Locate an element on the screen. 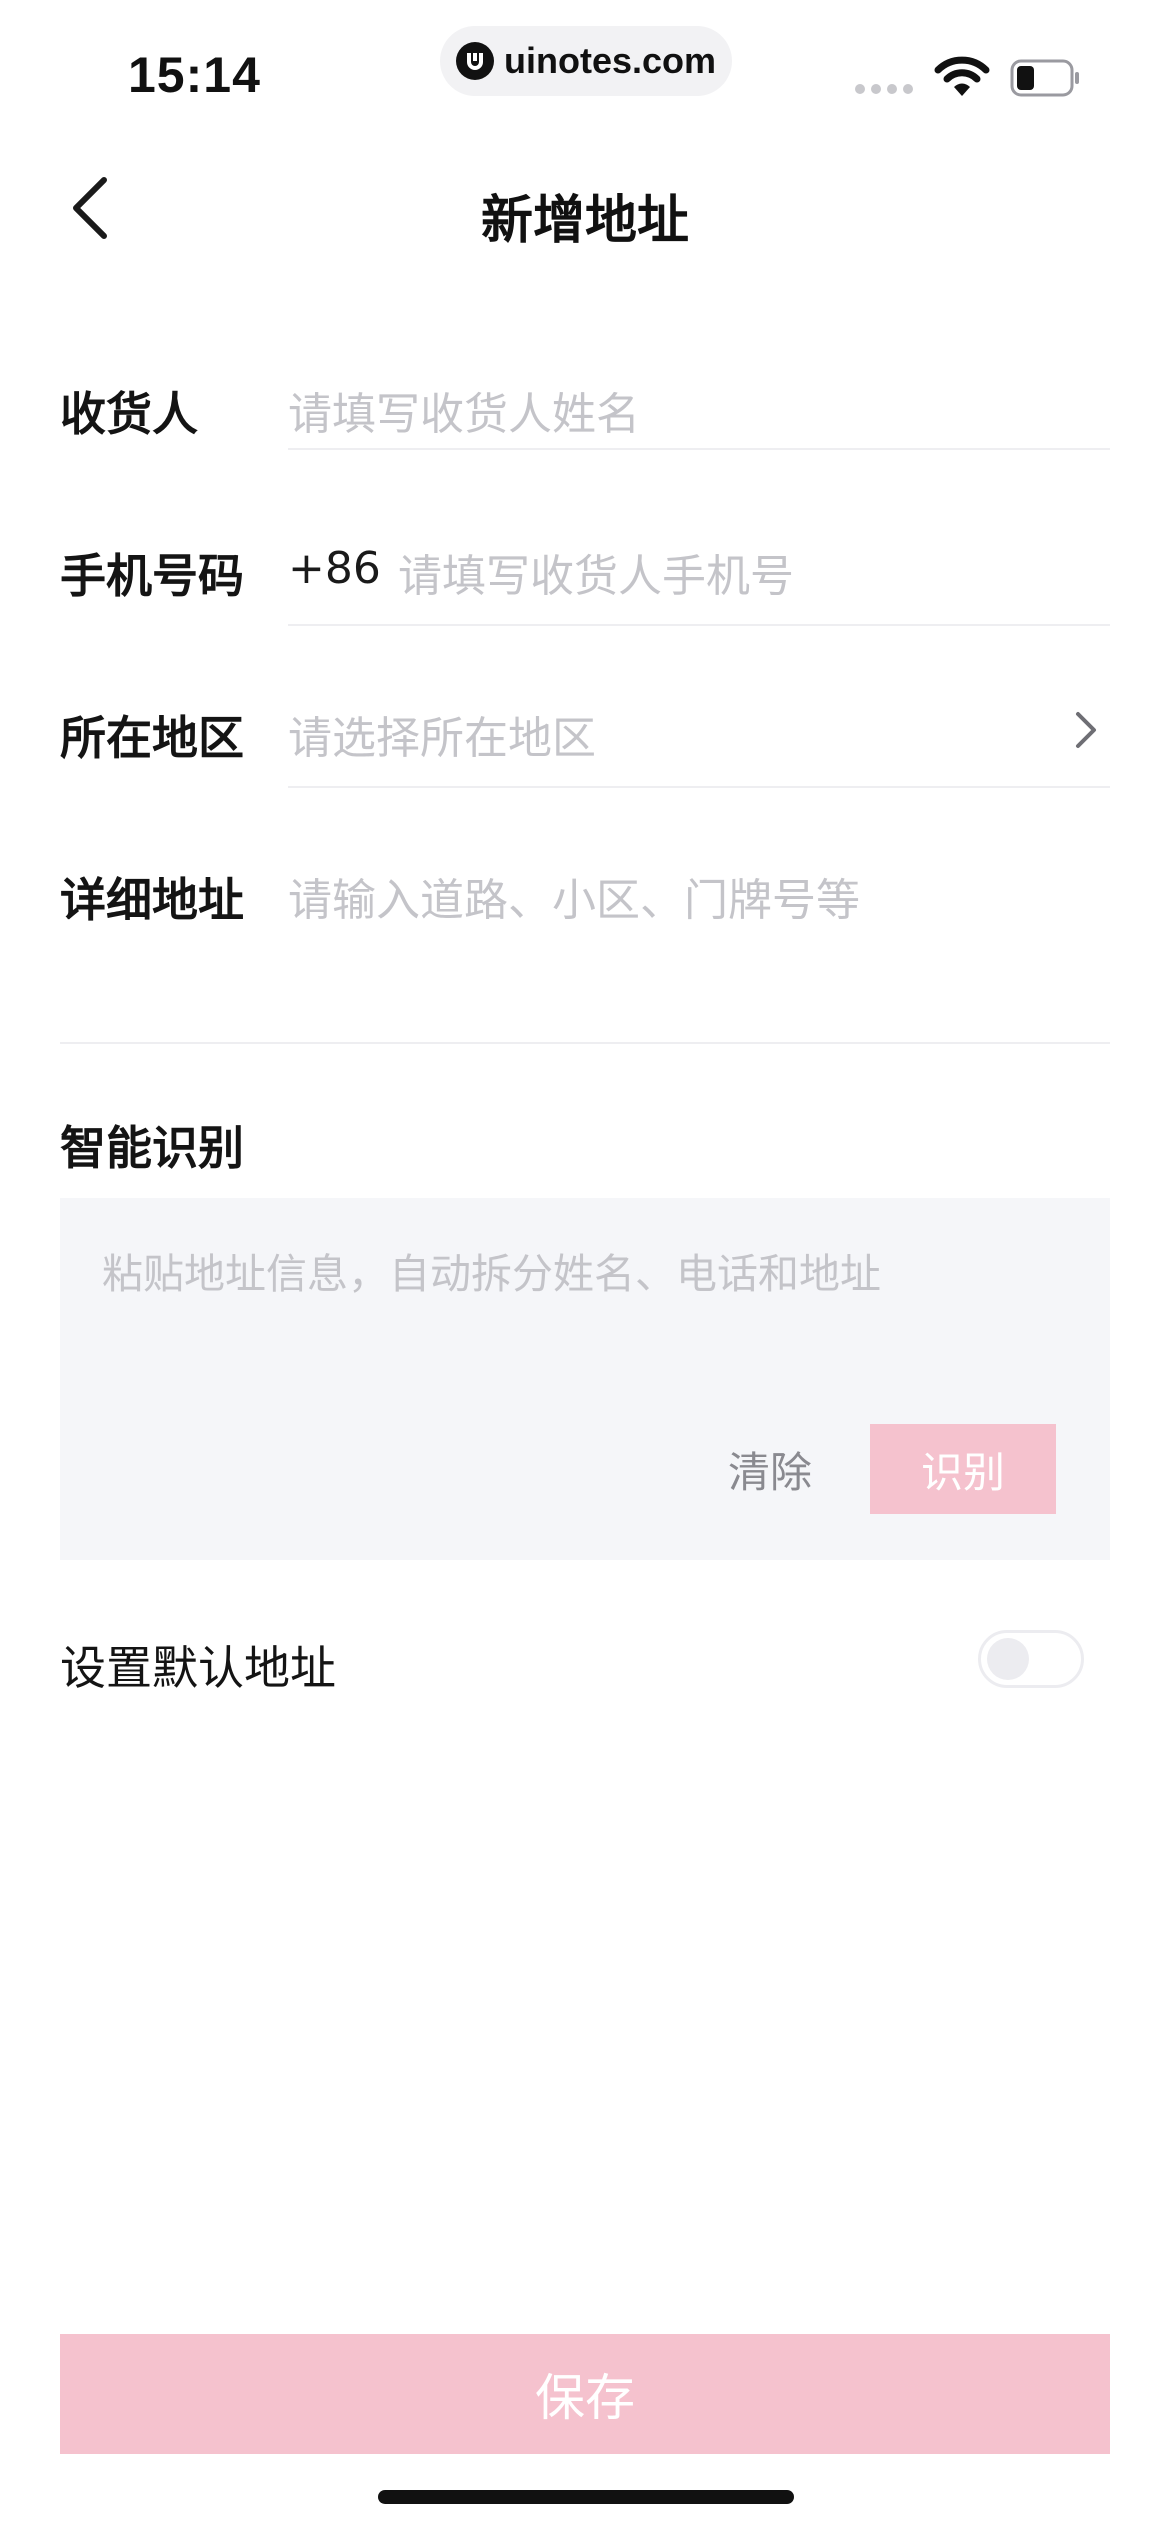  detail-address-input: 请输入道路、小区、门牌号等 is located at coordinates (693, 896).